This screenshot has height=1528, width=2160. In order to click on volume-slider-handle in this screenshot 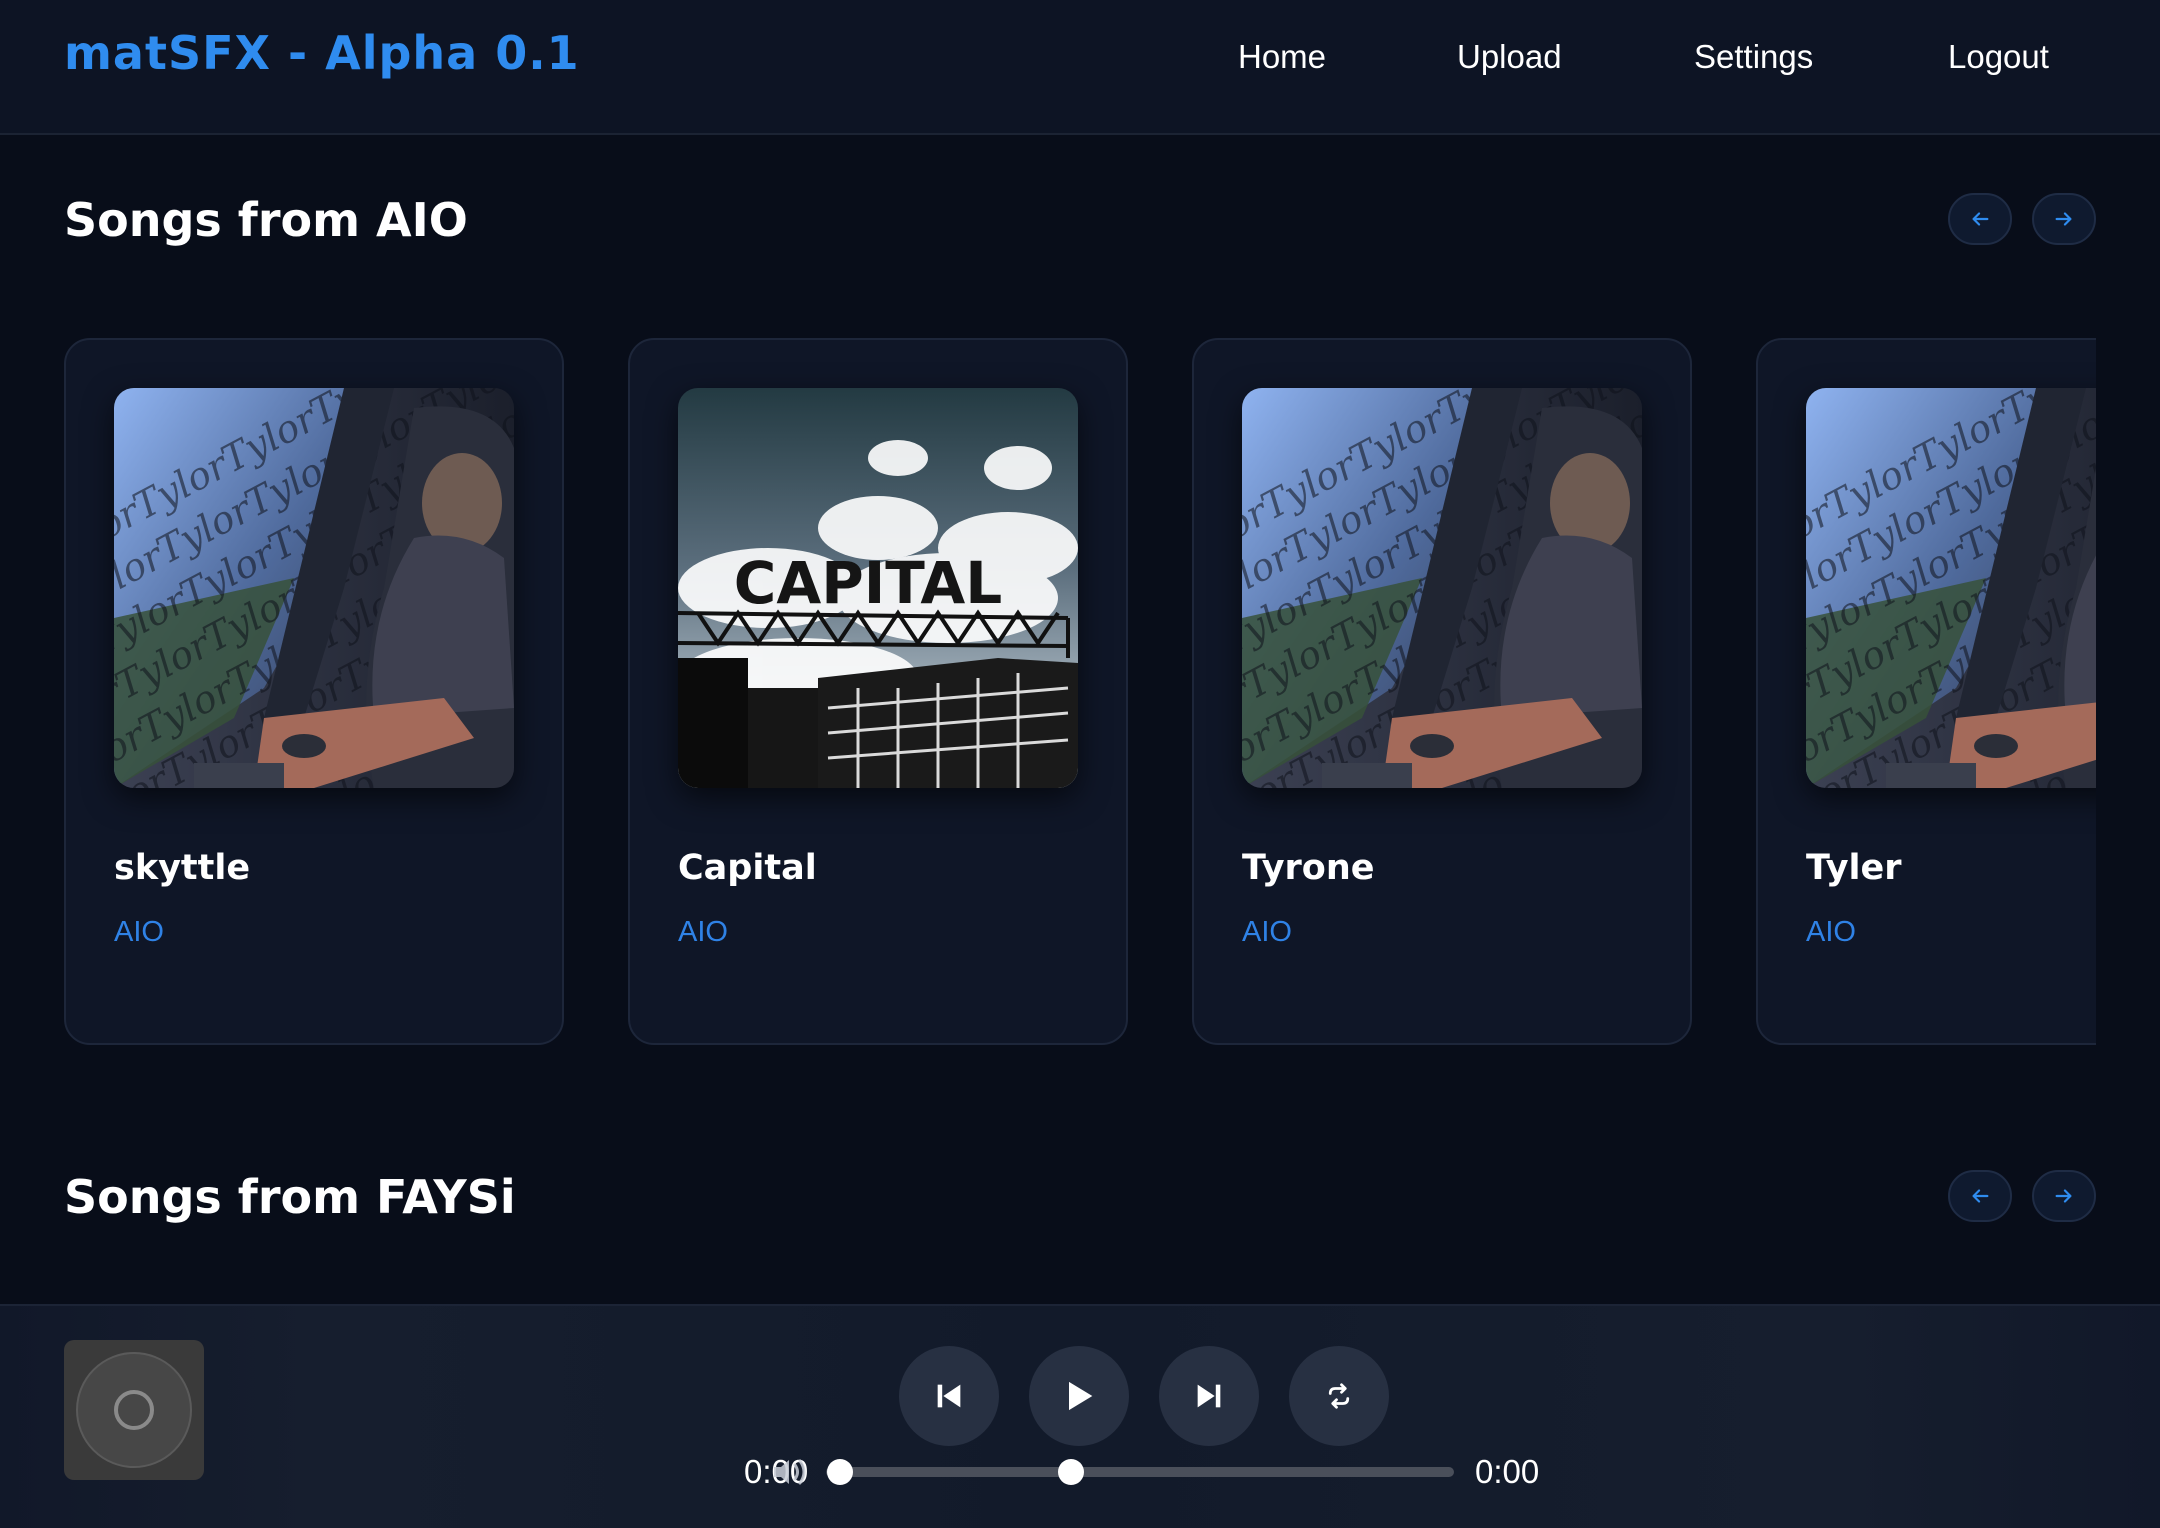, I will do `click(1071, 1472)`.